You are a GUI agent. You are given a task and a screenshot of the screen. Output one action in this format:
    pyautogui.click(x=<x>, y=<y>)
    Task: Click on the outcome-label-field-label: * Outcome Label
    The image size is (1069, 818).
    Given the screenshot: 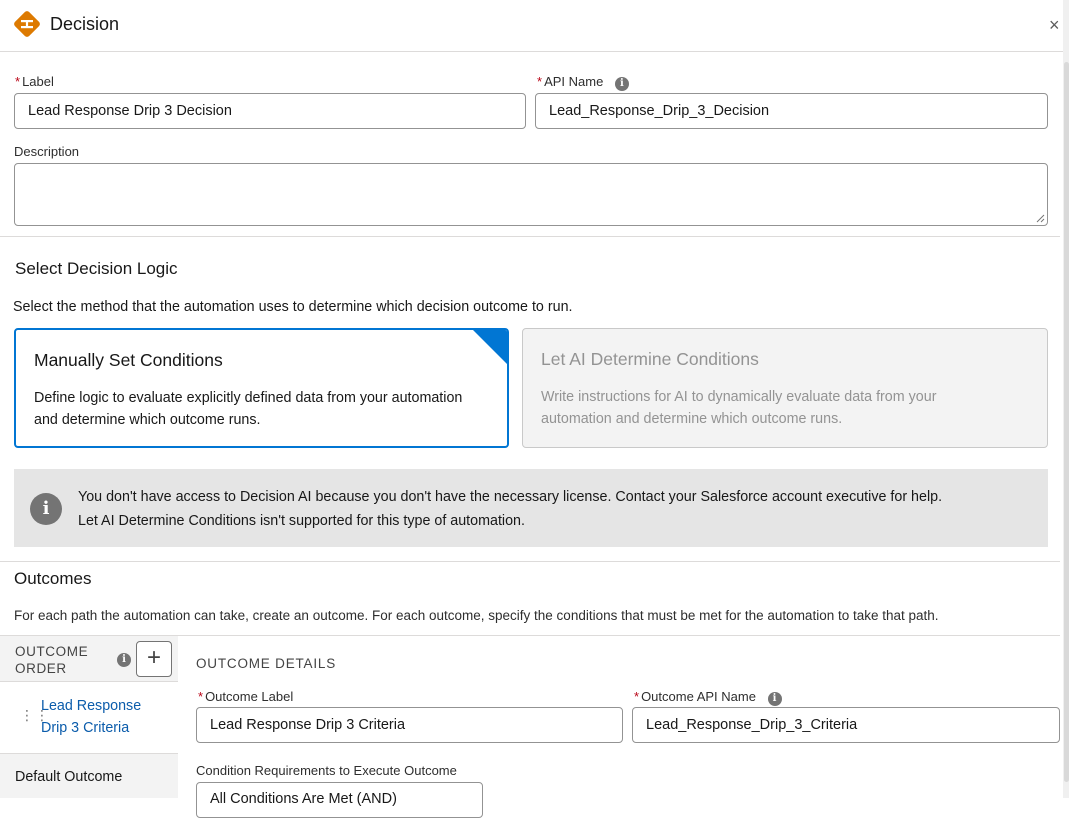 What is the action you would take?
    pyautogui.click(x=245, y=696)
    